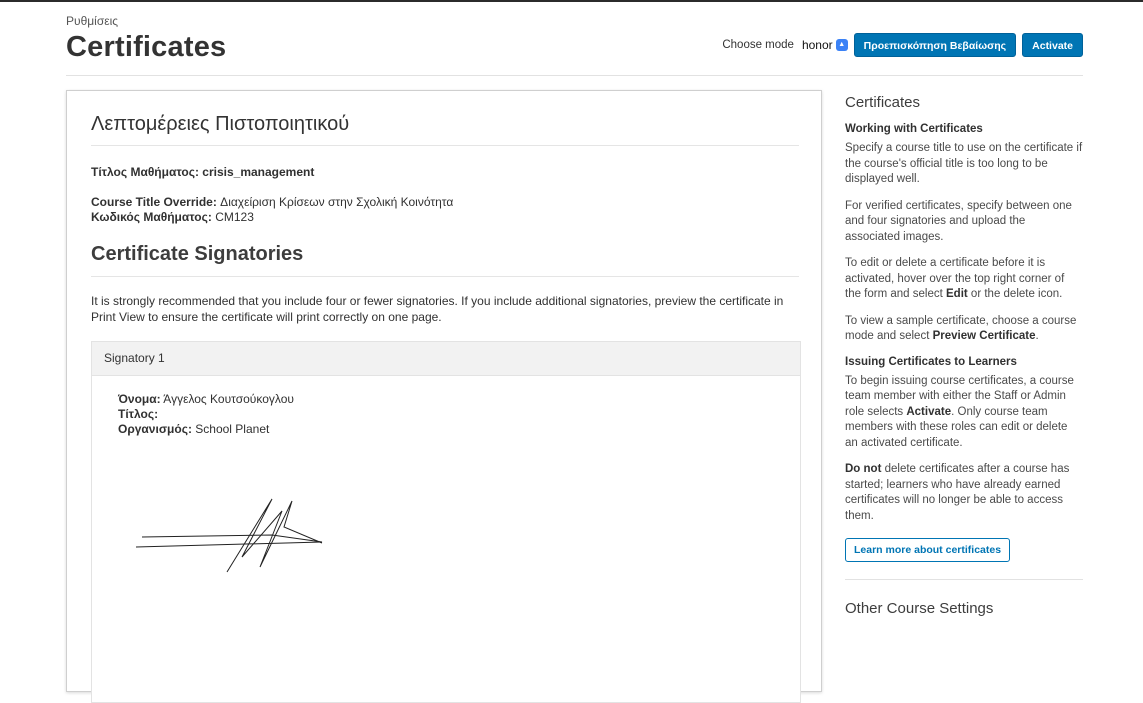  Describe the element at coordinates (446, 359) in the screenshot. I see `signatory-header: Signatory 1` at that location.